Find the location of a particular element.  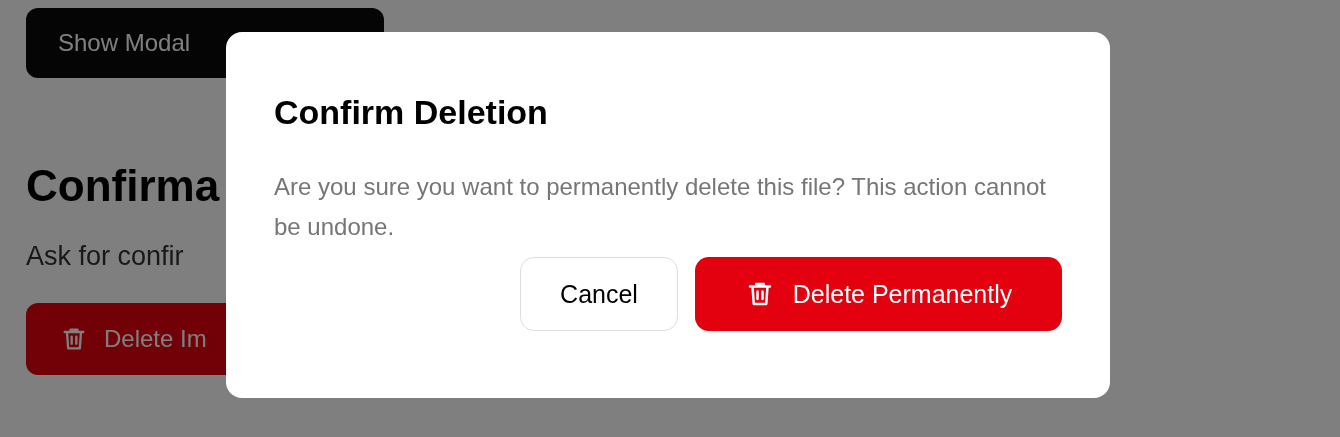

cancel-button: Cancel is located at coordinates (599, 294).